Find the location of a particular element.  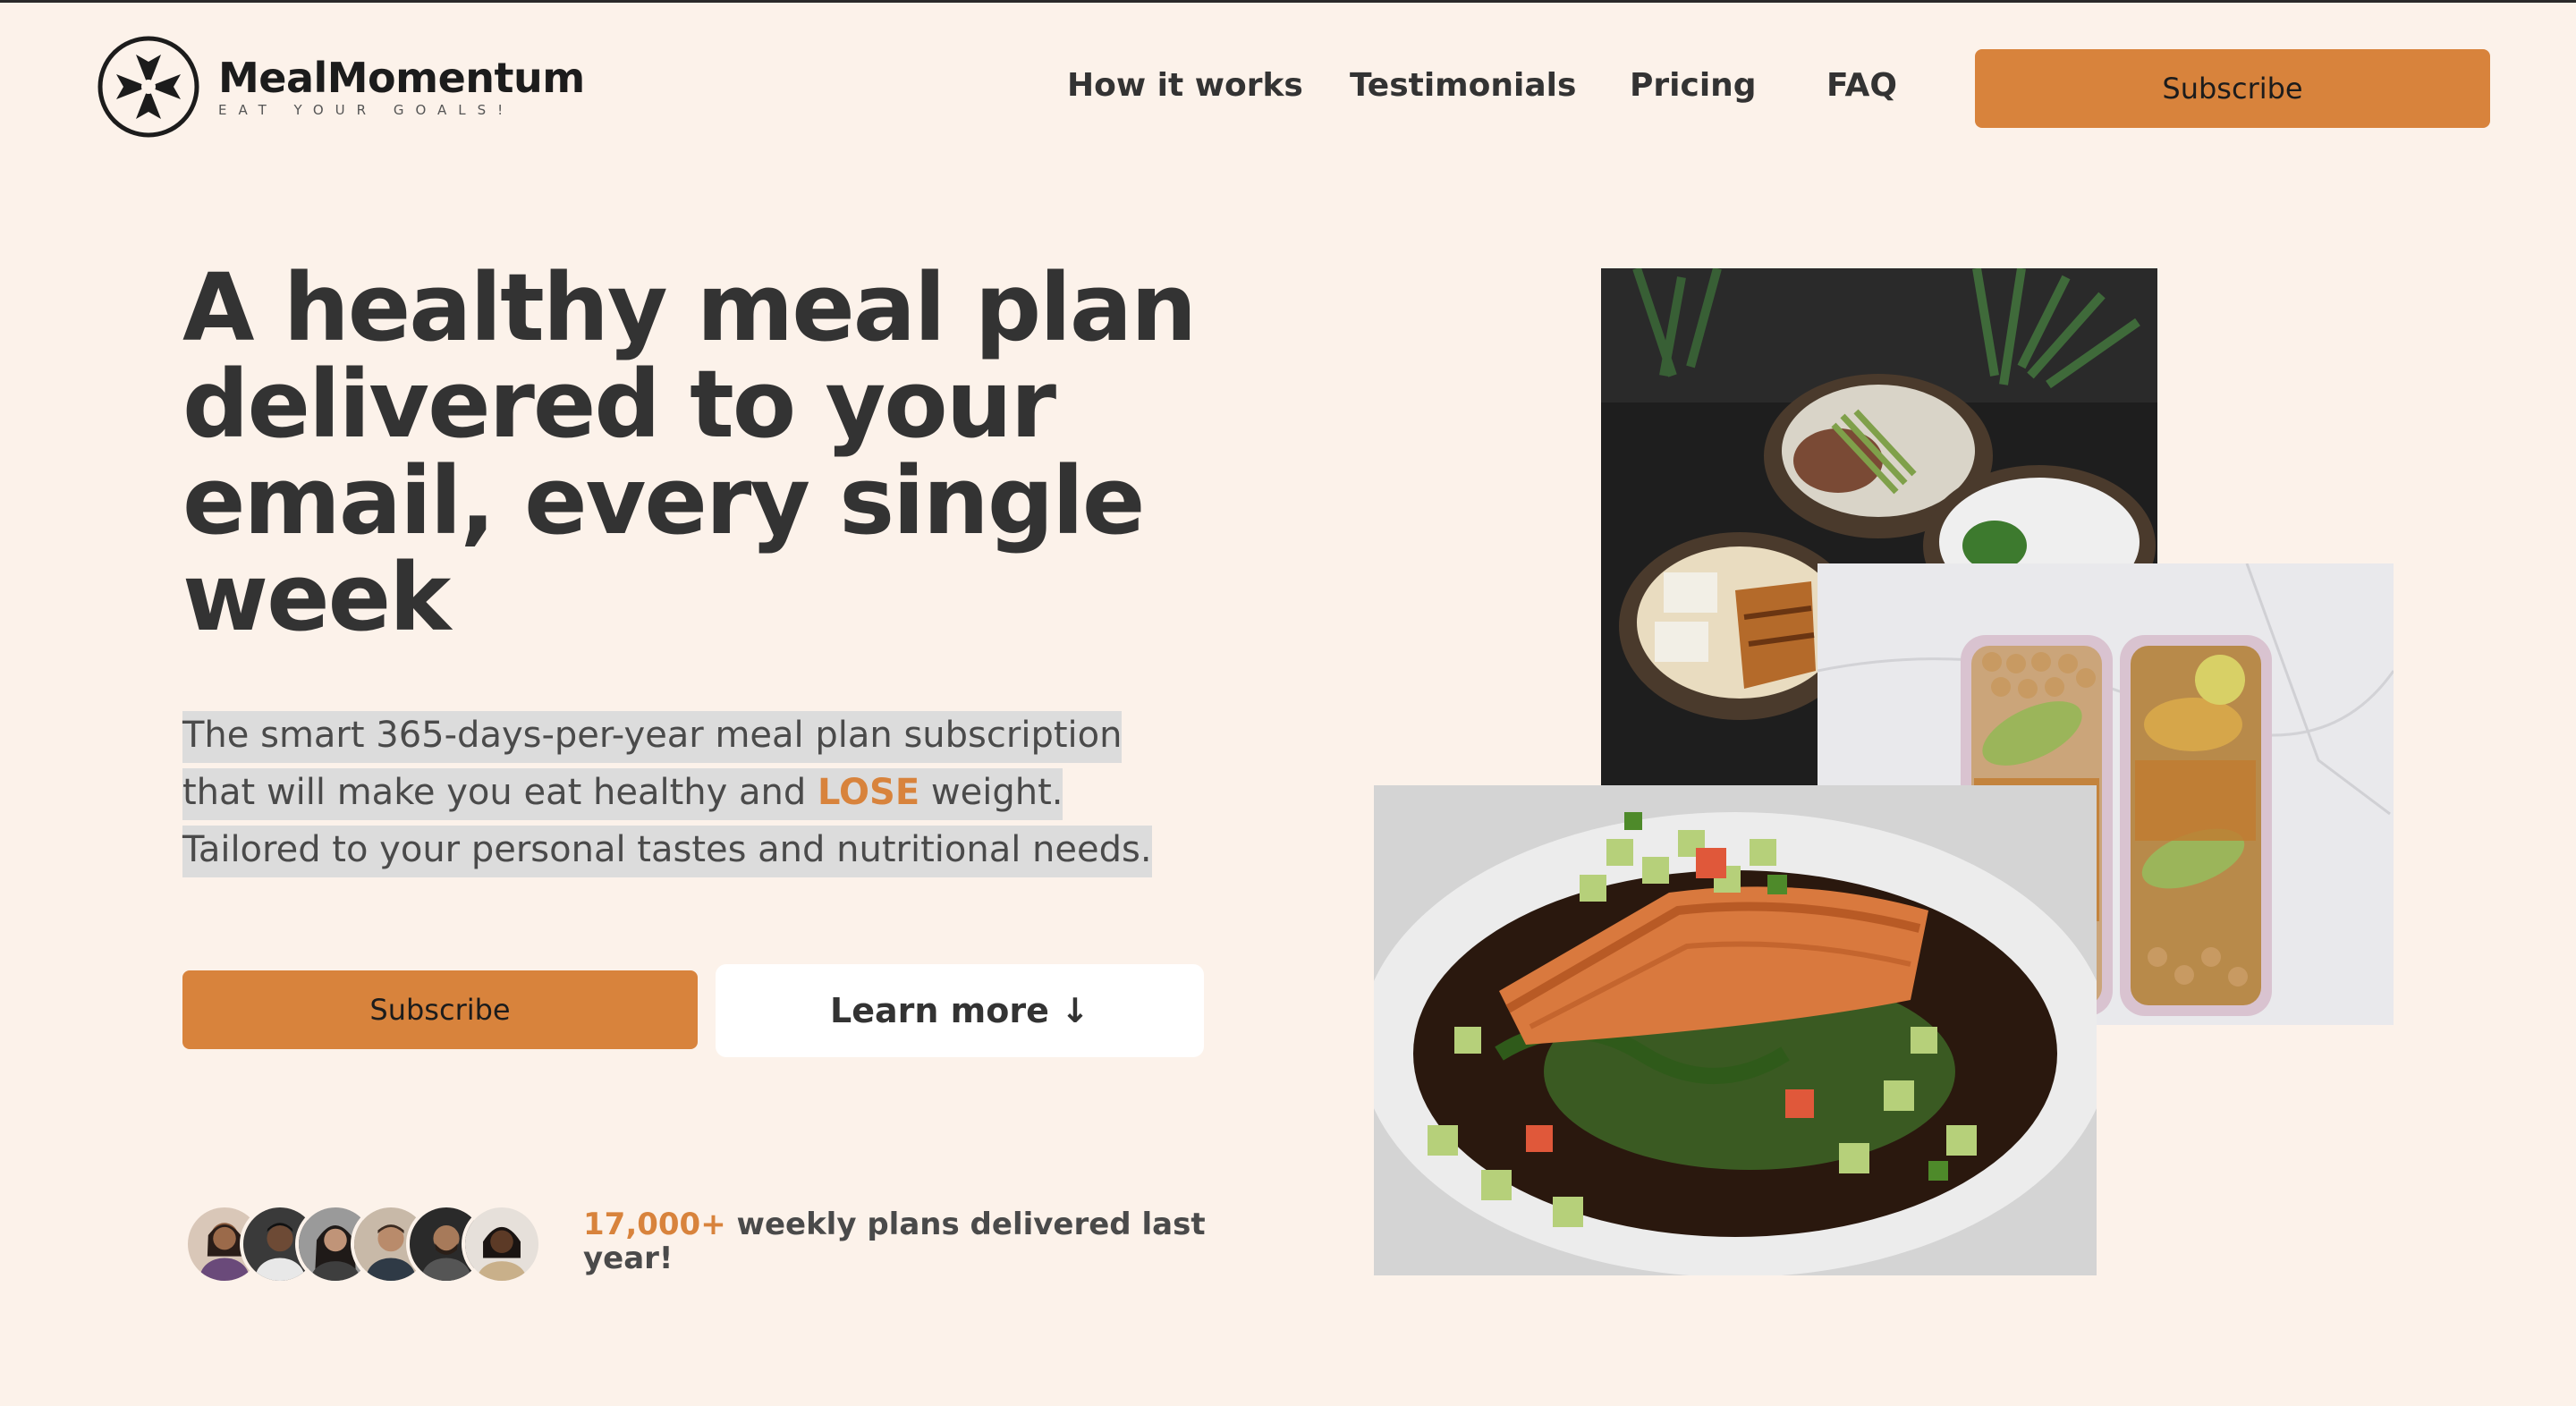

salmon-photo is located at coordinates (1735, 1030).